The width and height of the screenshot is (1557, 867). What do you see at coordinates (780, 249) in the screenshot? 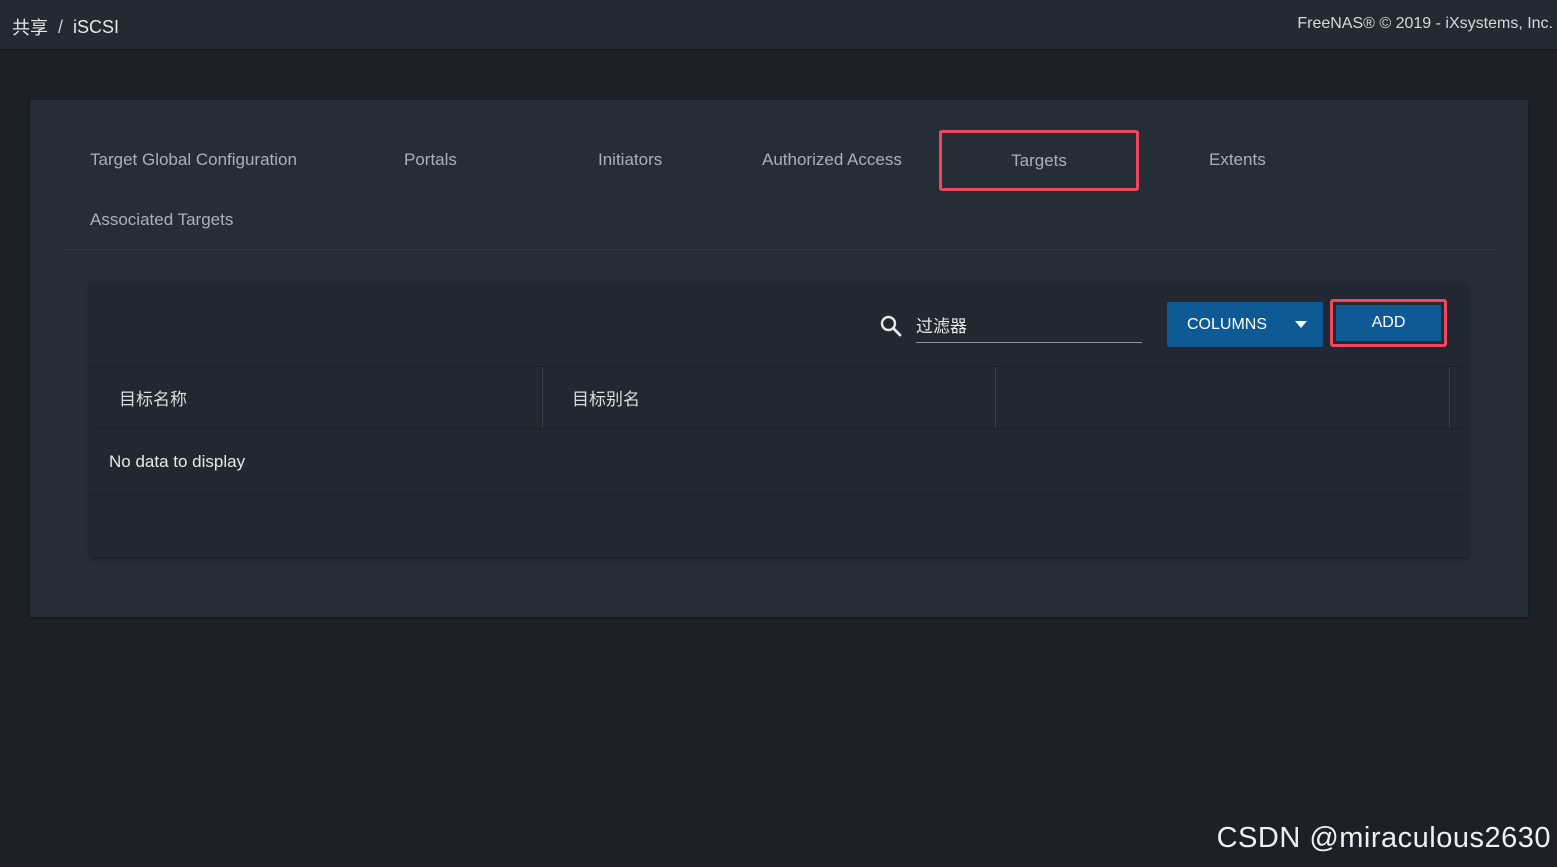
I see `tabs-divider` at bounding box center [780, 249].